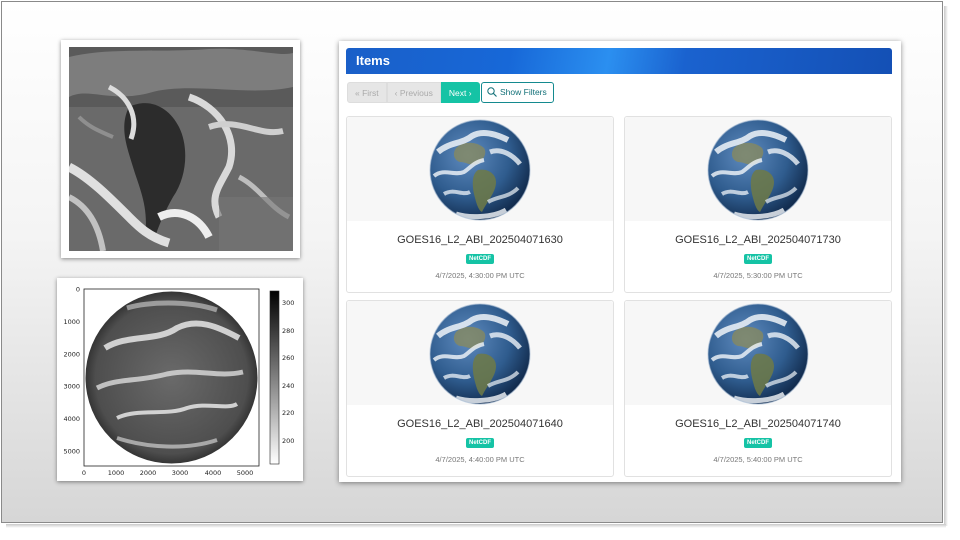 The width and height of the screenshot is (960, 540). Describe the element at coordinates (480, 424) in the screenshot. I see `item-name: GOES16_L2_ABI_202504071640` at that location.